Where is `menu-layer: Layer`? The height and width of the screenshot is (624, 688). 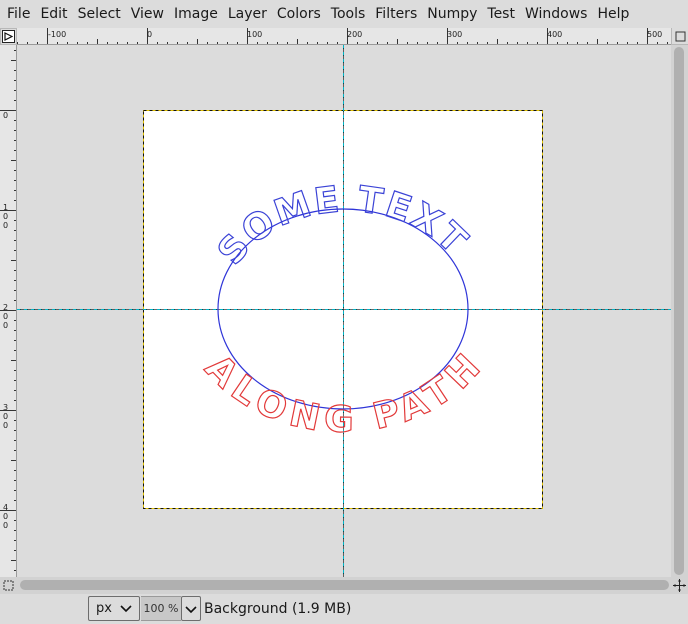
menu-layer: Layer is located at coordinates (247, 14).